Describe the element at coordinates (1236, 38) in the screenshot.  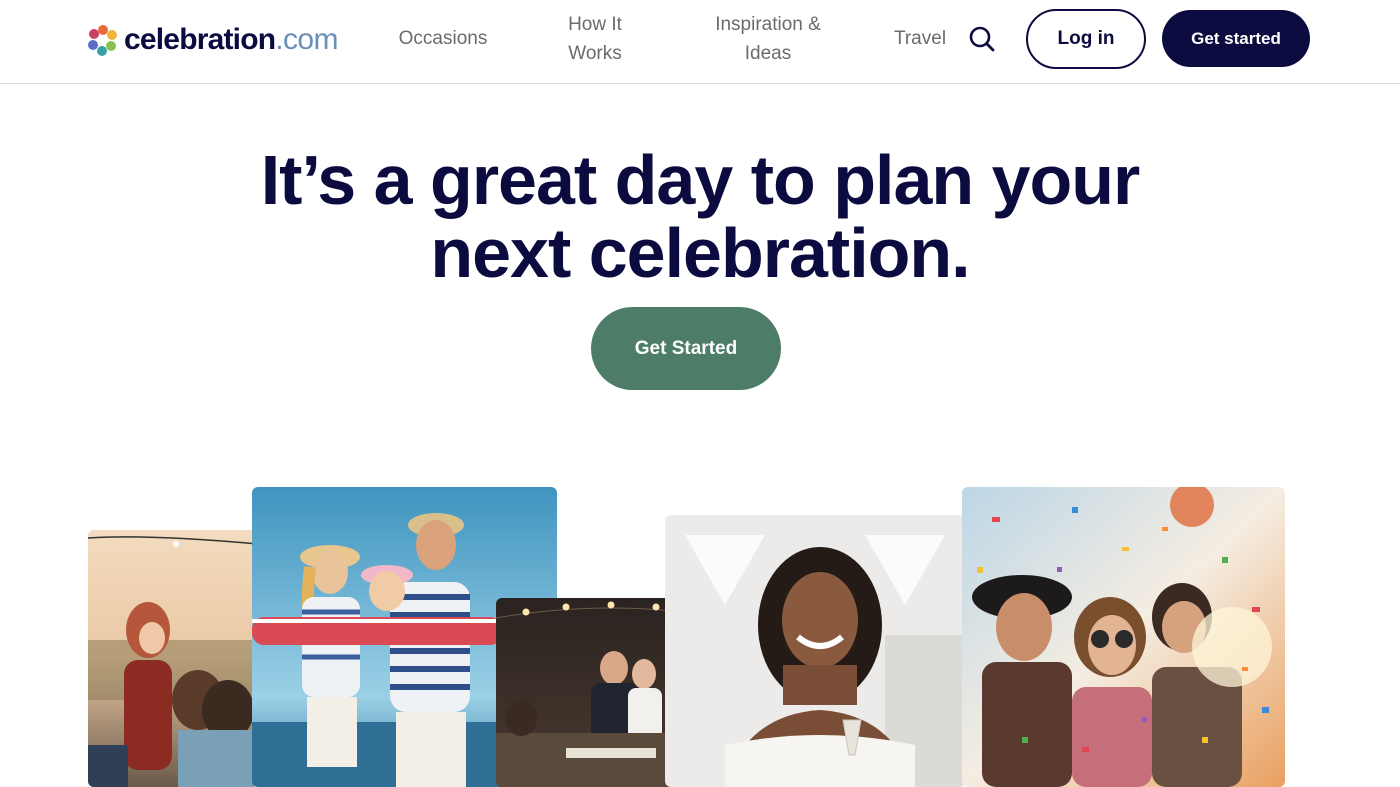
I see `header-get-started-button: Get started` at that location.